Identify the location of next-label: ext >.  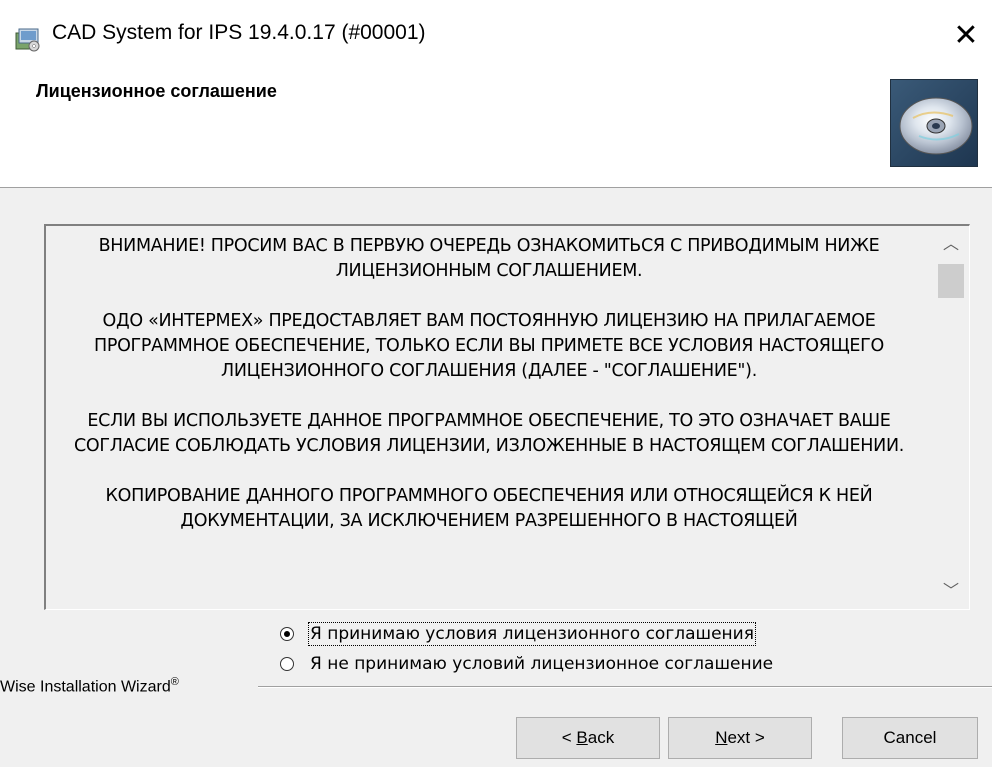
(746, 737).